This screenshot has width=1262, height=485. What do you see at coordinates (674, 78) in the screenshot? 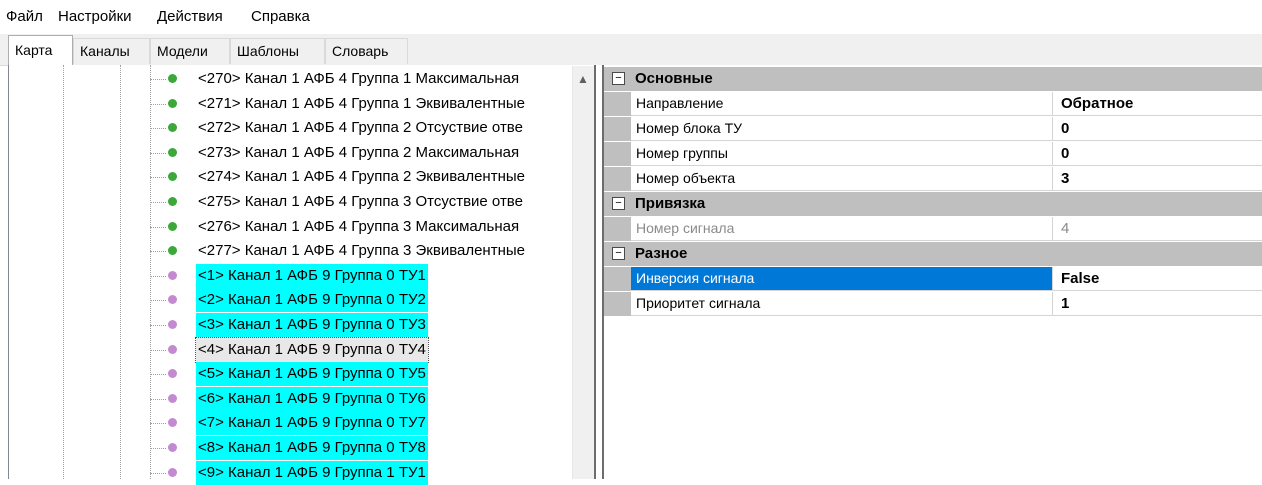
I see `property-category-label: Основные` at bounding box center [674, 78].